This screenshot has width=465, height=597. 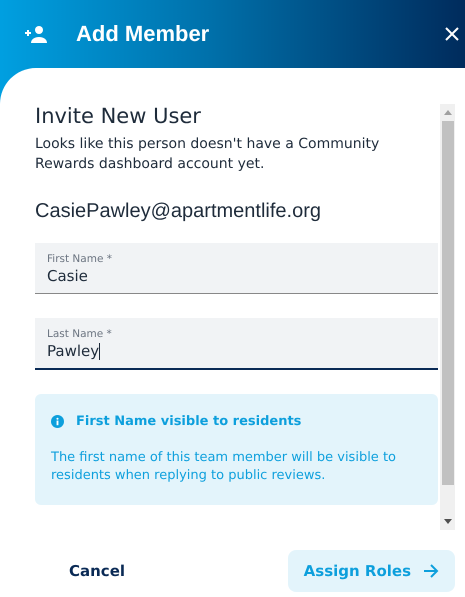 What do you see at coordinates (178, 211) in the screenshot?
I see `email-address: CasiePawley@apartmentlife.org` at bounding box center [178, 211].